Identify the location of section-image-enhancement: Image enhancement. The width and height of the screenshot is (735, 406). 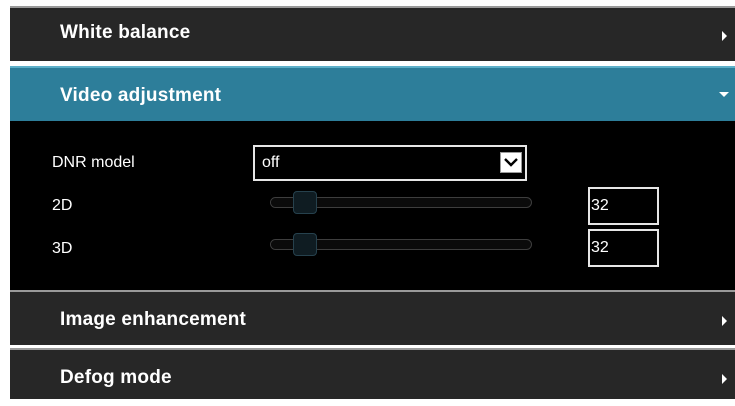
(372, 317).